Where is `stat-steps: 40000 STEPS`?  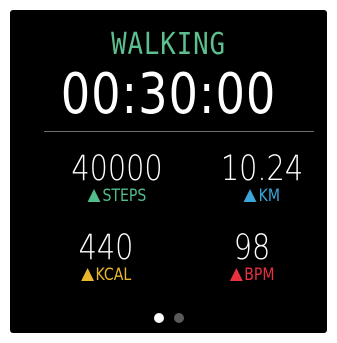 stat-steps: 40000 STEPS is located at coordinates (117, 178).